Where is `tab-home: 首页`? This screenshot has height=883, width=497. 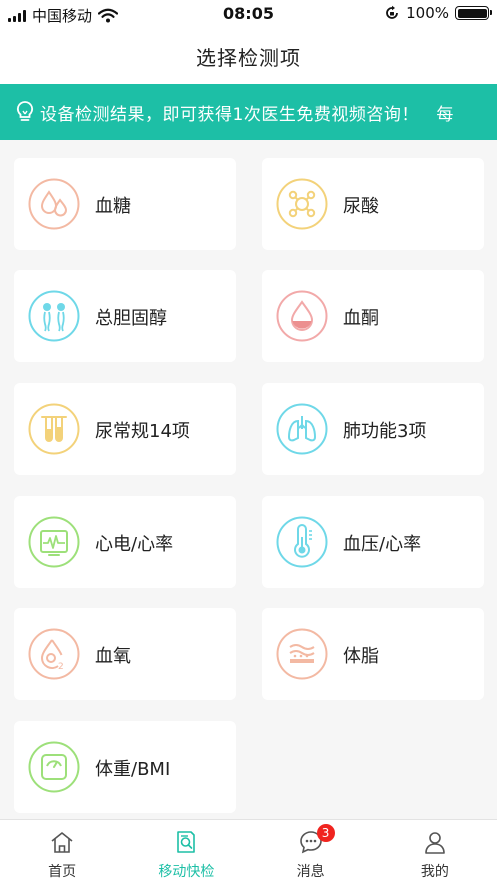
tab-home: 首页 is located at coordinates (62, 851).